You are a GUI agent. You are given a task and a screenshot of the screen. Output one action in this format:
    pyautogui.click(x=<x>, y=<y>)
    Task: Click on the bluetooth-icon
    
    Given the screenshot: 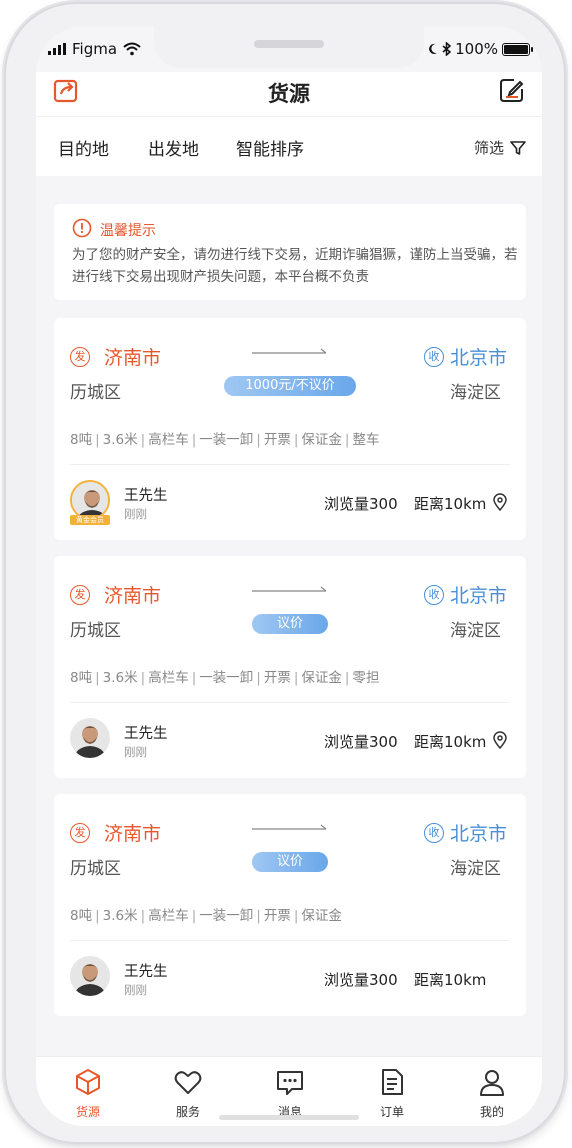 What is the action you would take?
    pyautogui.click(x=447, y=49)
    